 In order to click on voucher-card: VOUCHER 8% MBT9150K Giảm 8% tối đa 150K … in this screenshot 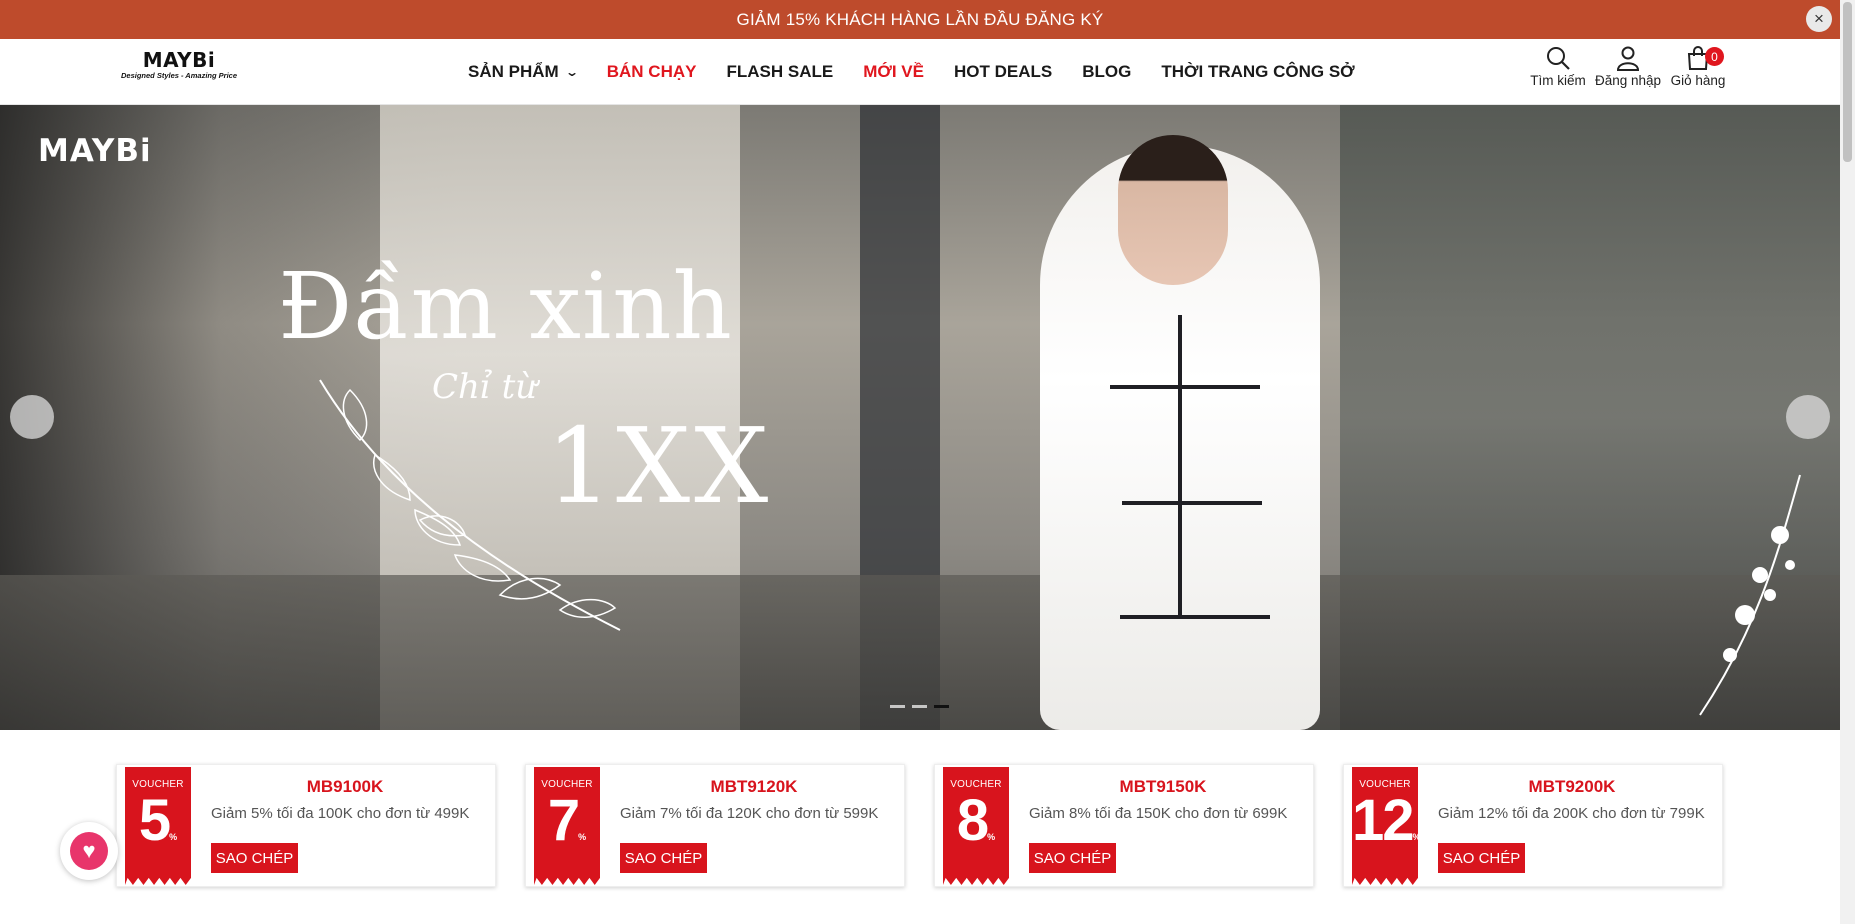, I will do `click(1124, 825)`.